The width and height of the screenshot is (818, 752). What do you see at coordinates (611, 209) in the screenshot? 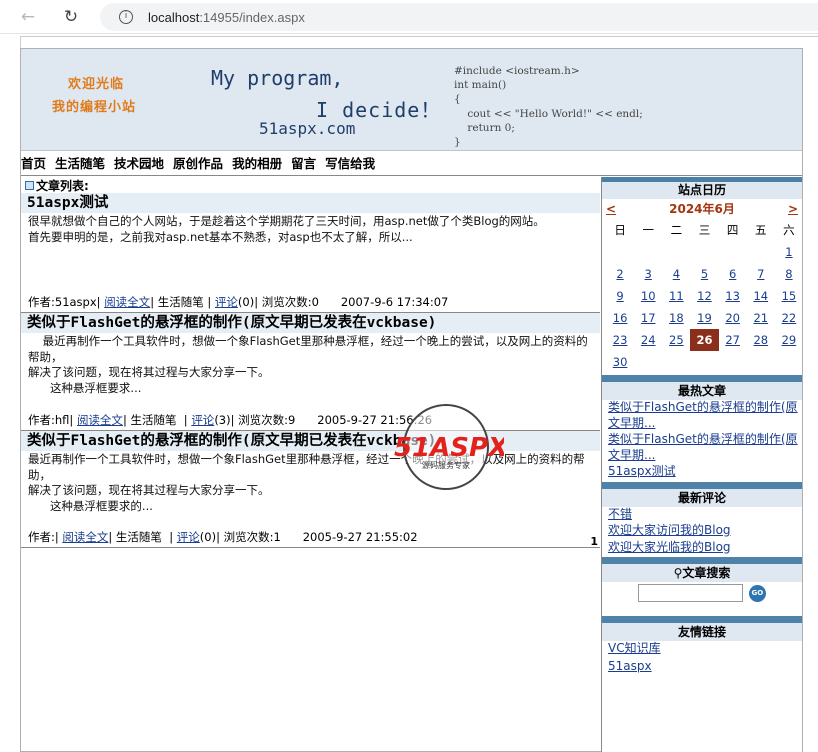
I see `calendar-prev: <` at bounding box center [611, 209].